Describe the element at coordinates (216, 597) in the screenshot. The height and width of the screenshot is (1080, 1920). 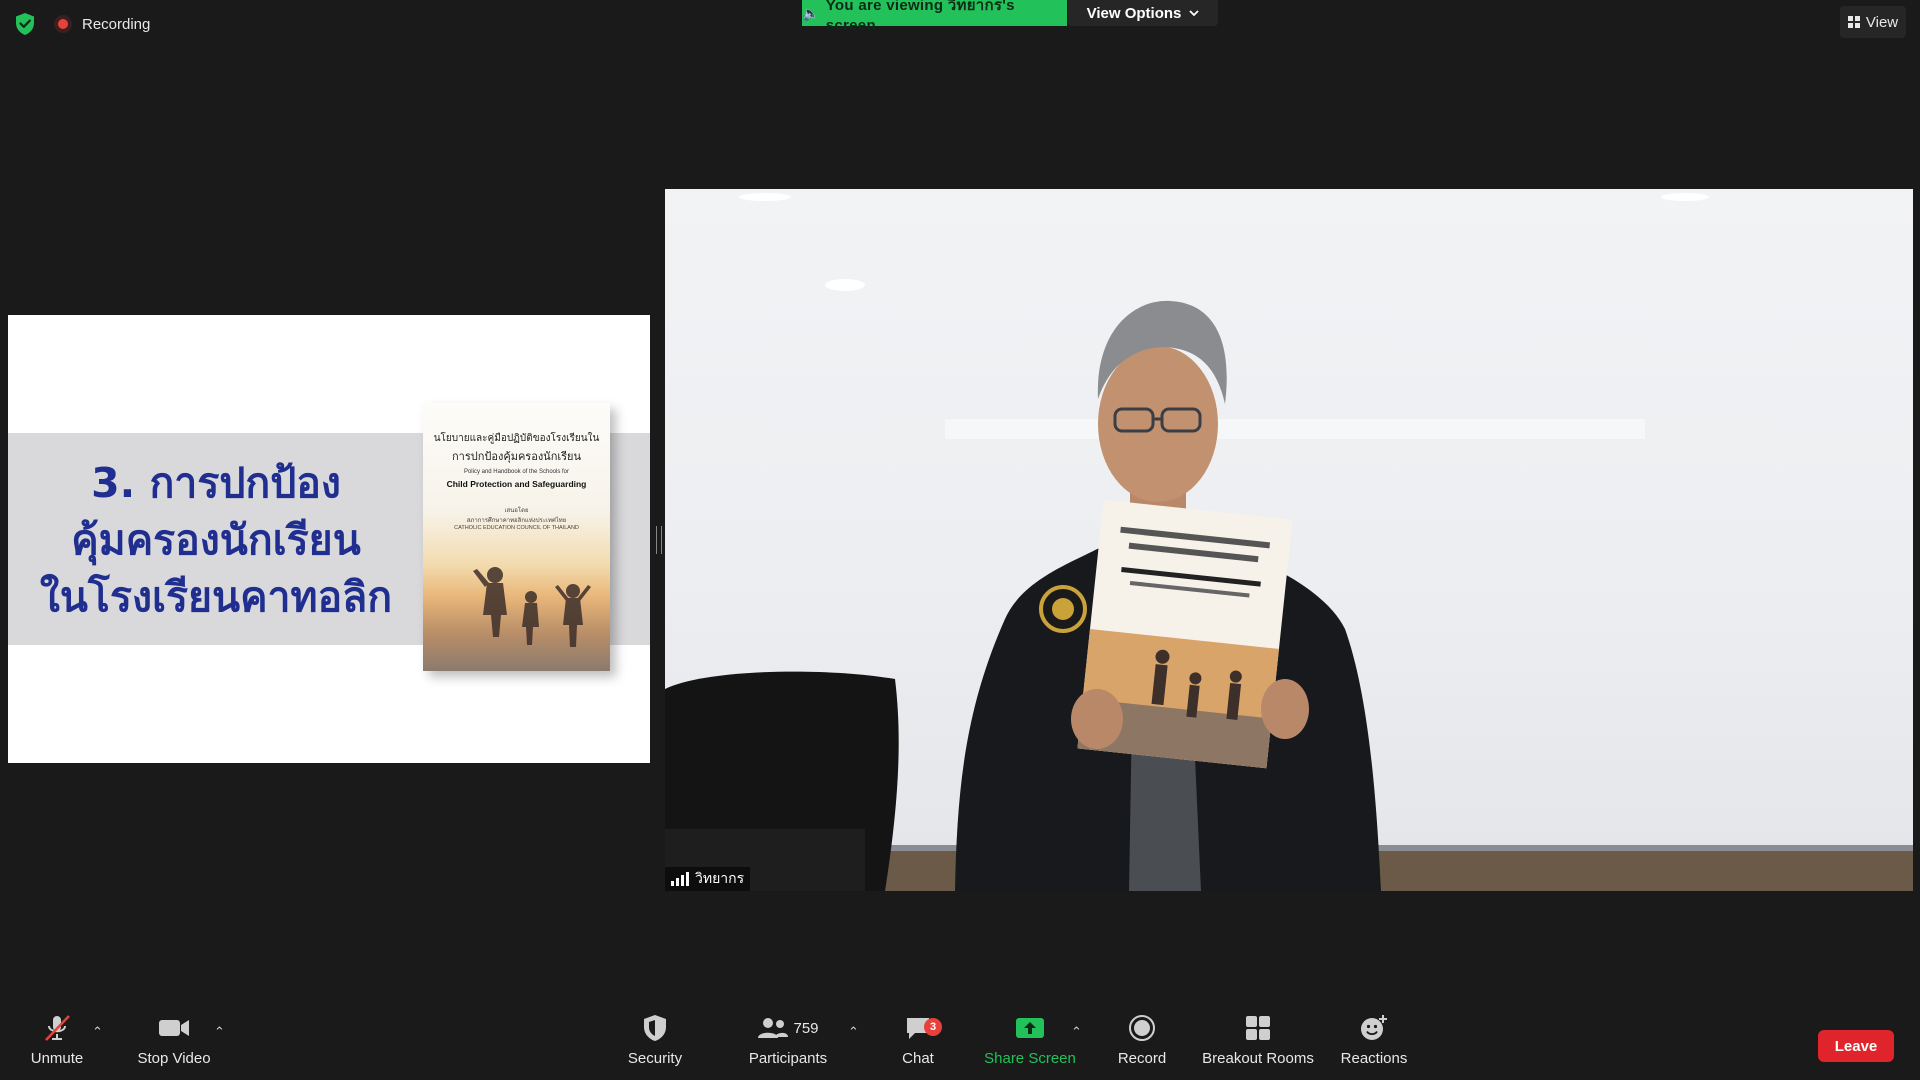
I see `slide-title-line-3: ในโรงเรียนคาทอลิก` at that location.